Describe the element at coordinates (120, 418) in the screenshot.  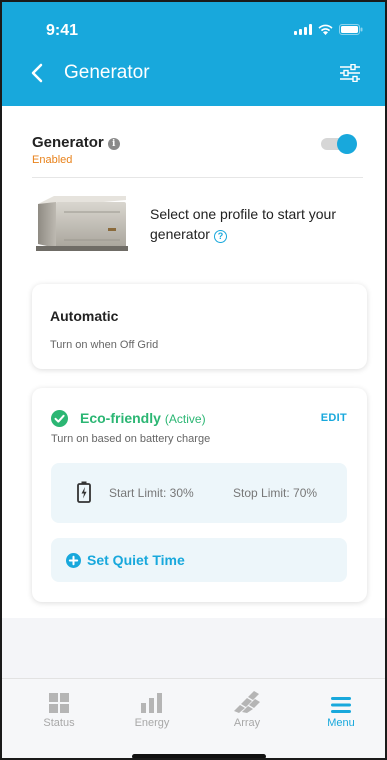
I see `eco-title-text: Eco-friendly` at that location.